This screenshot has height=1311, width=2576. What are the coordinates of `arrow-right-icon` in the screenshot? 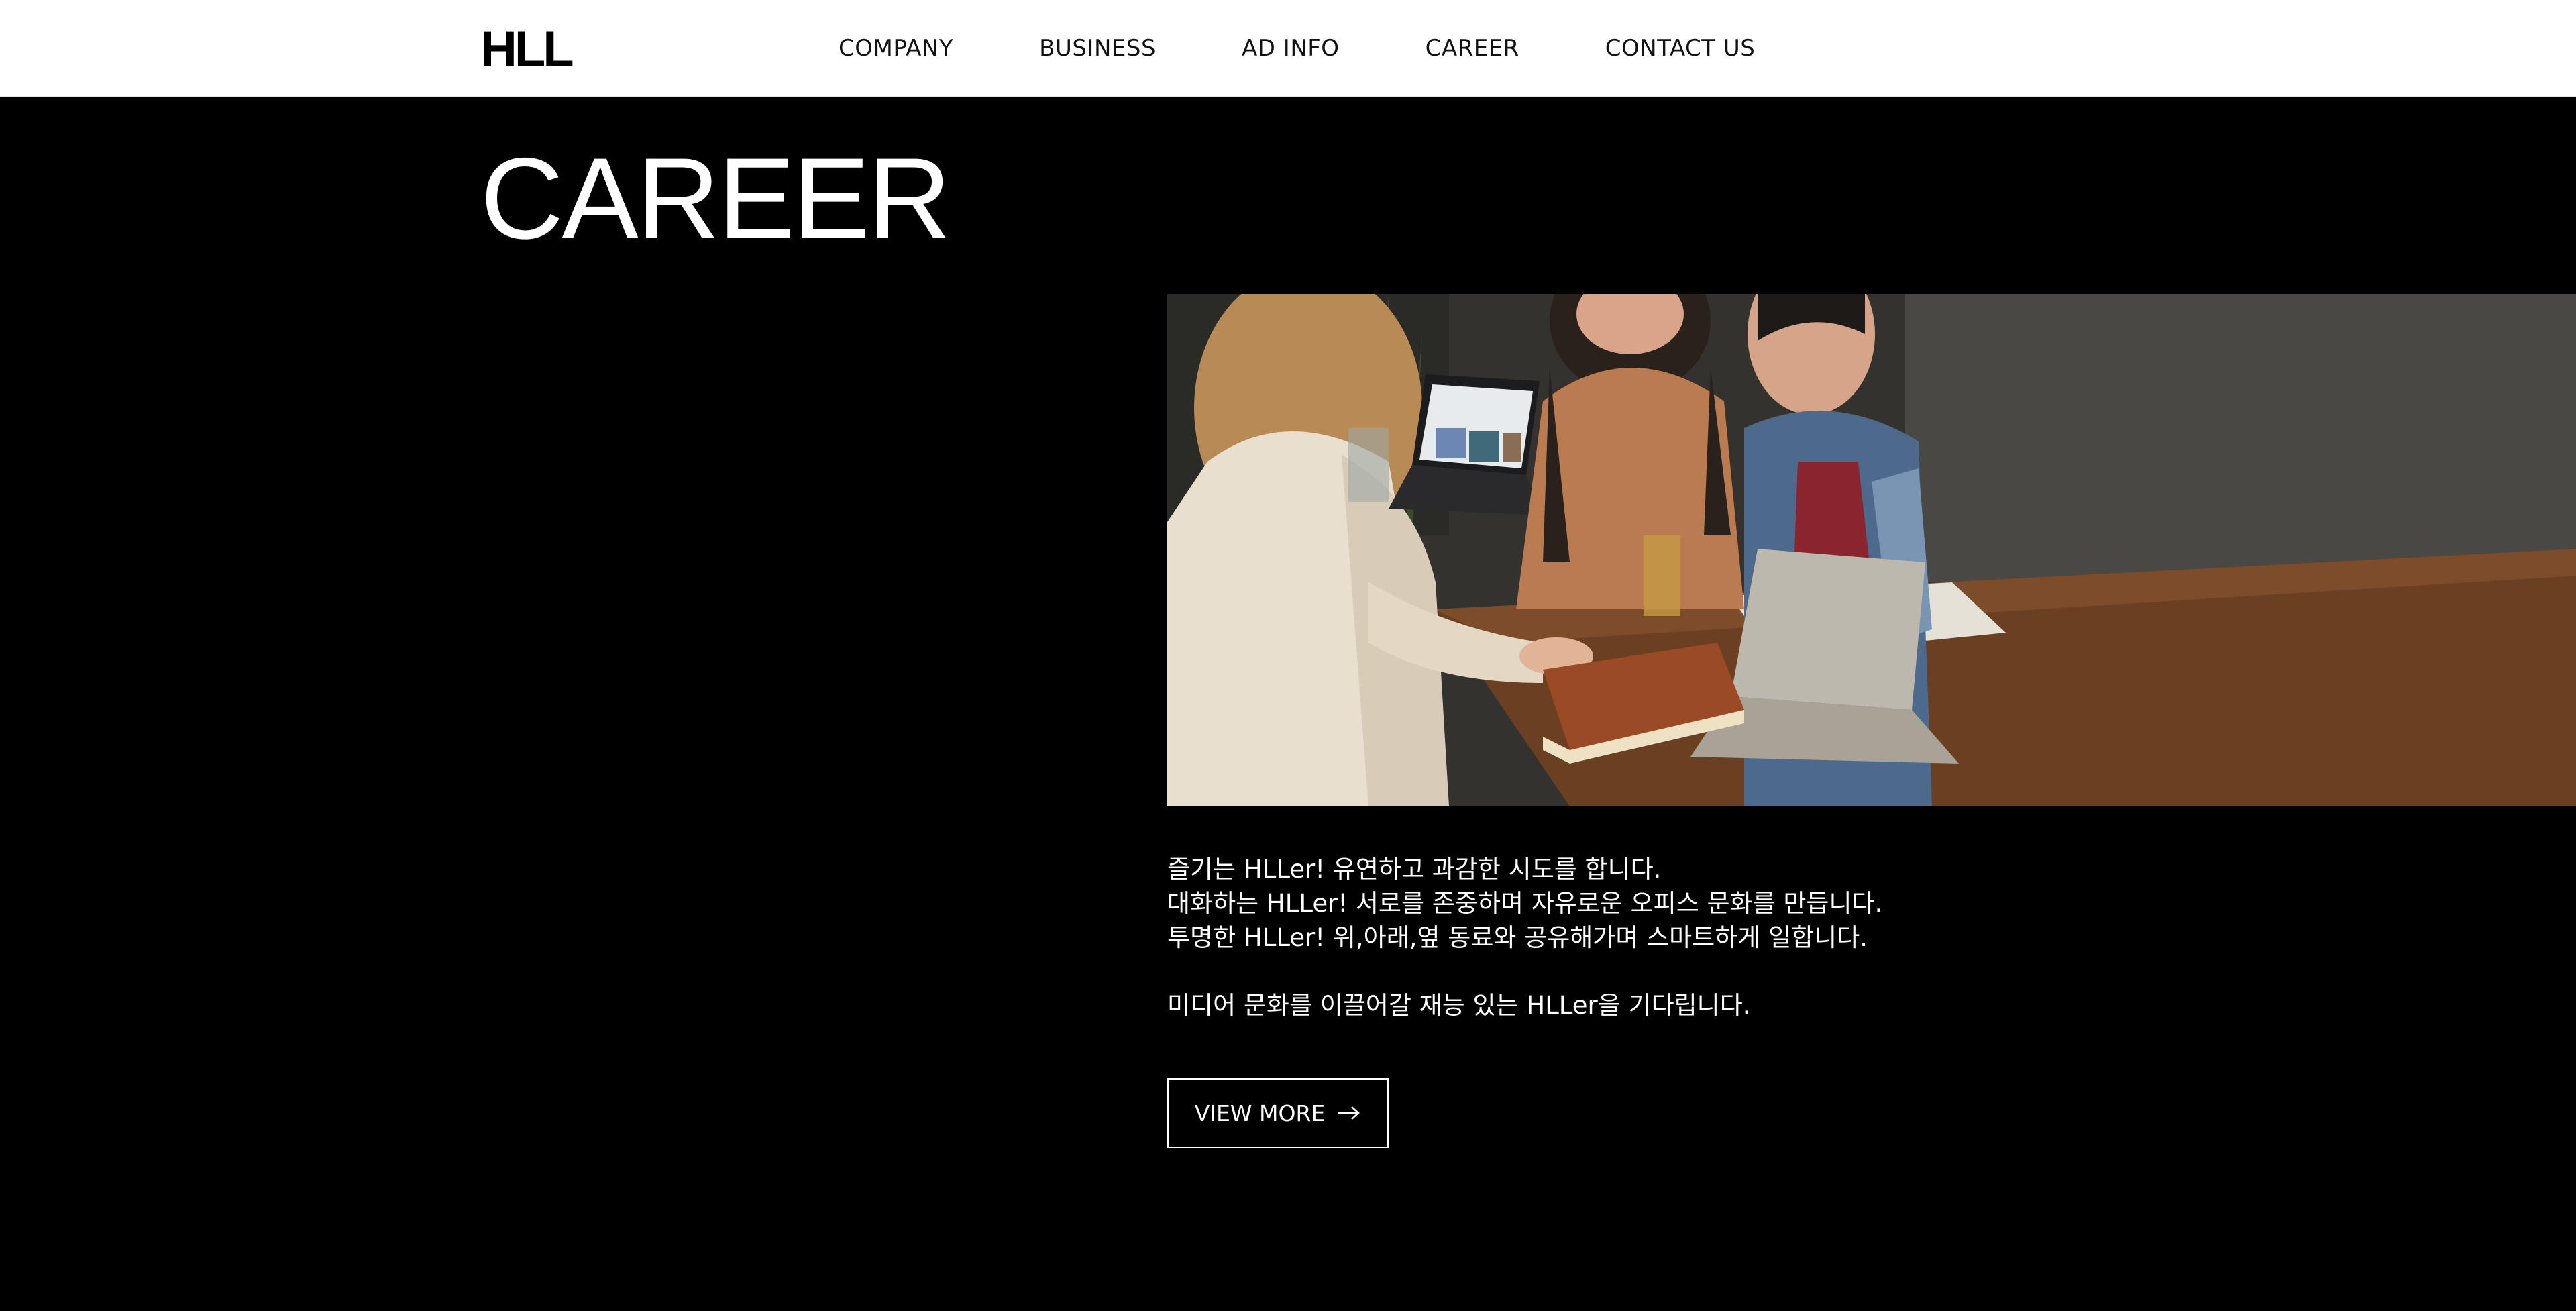 It's located at (1349, 1113).